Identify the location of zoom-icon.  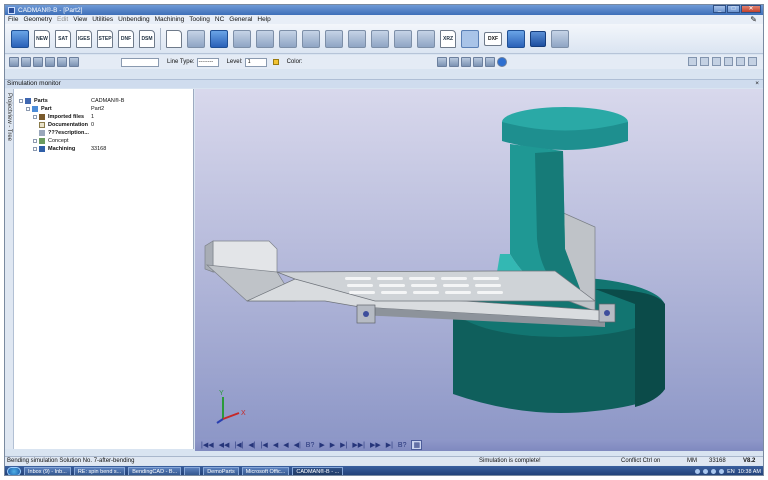
(453, 62).